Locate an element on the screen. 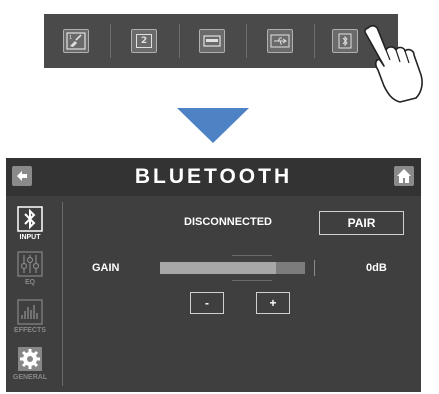  svg-text: 1 is located at coordinates (70, 38).